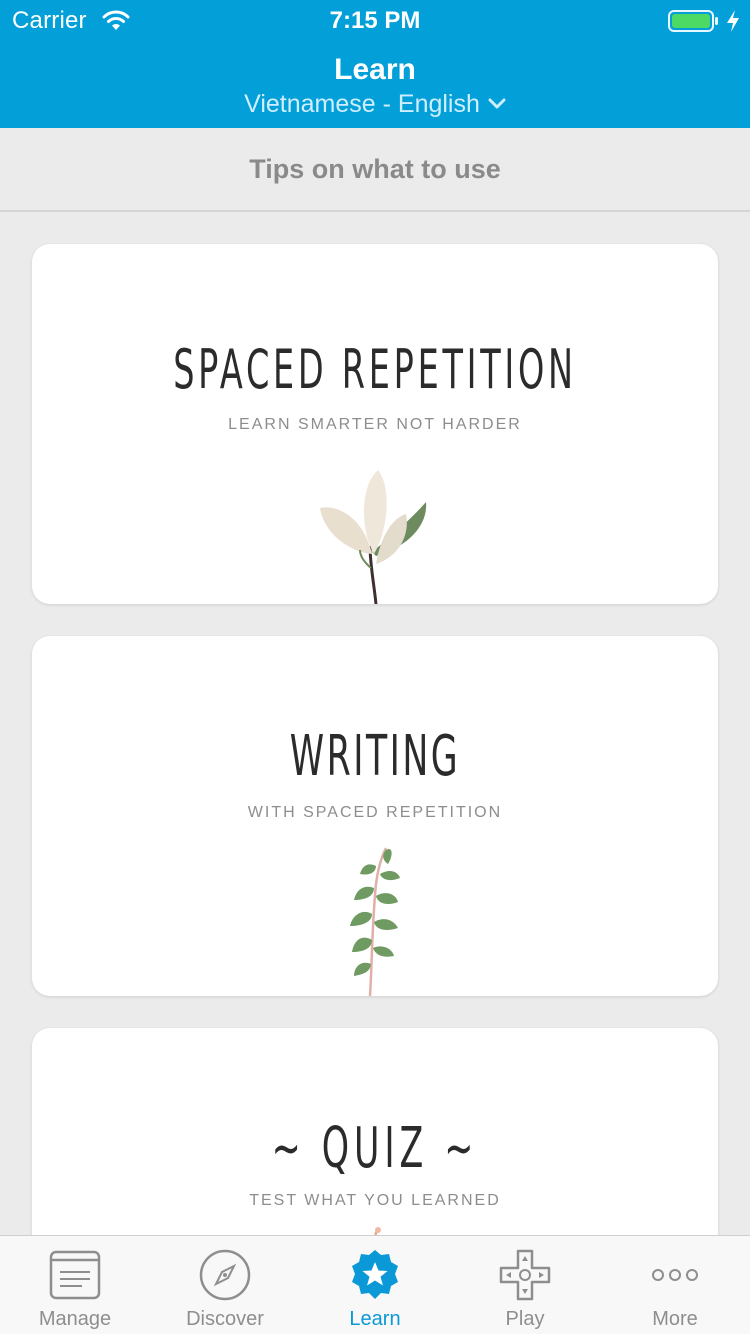  I want to click on status-time: 7:15 PM, so click(375, 20).